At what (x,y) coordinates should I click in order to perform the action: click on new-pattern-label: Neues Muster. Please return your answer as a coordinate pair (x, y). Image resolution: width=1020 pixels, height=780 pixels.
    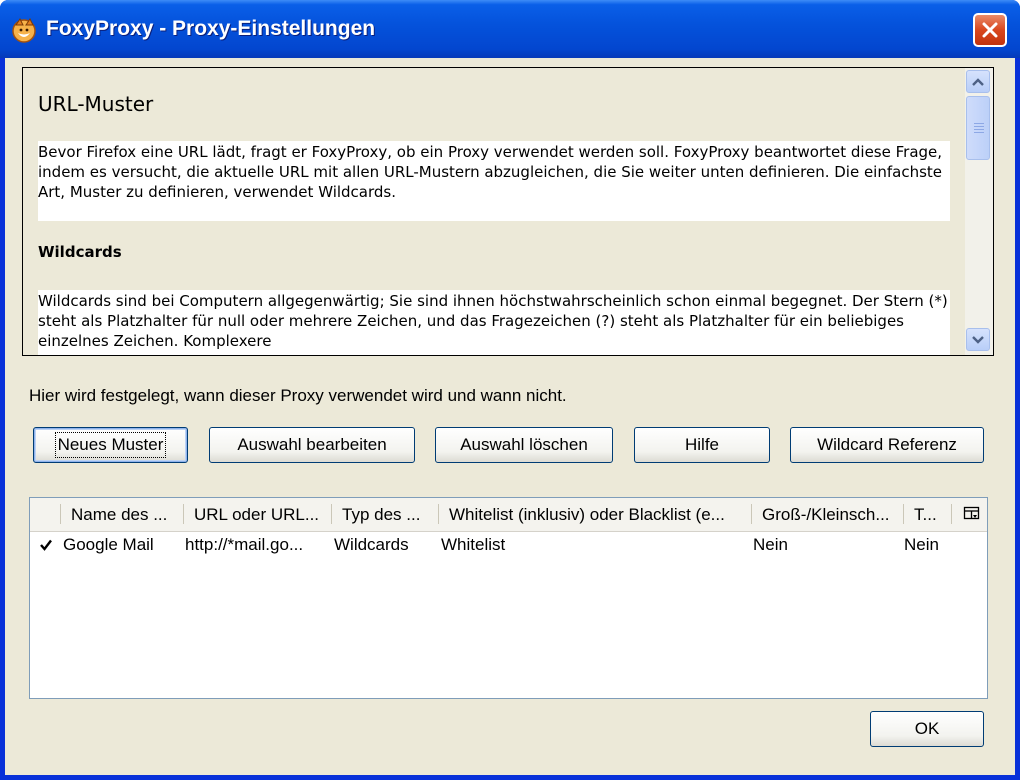
    Looking at the image, I should click on (110, 445).